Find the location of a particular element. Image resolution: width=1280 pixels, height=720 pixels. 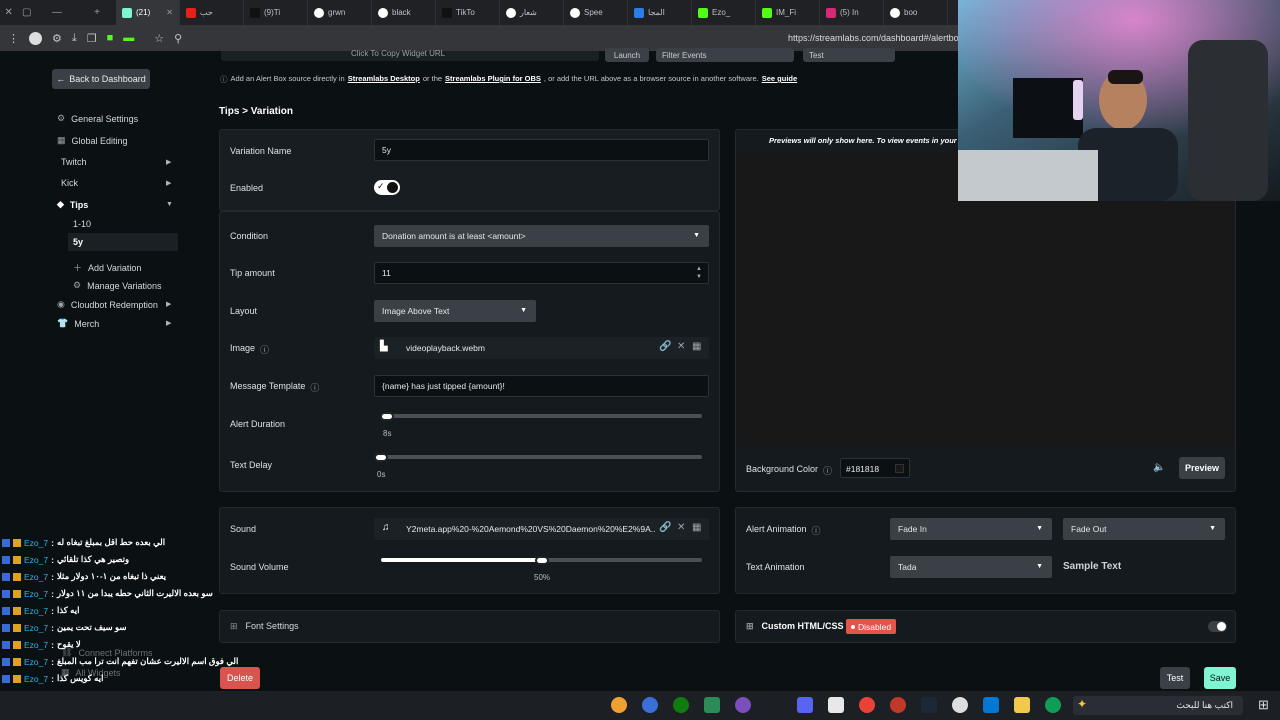

outlook-icon is located at coordinates (991, 705).